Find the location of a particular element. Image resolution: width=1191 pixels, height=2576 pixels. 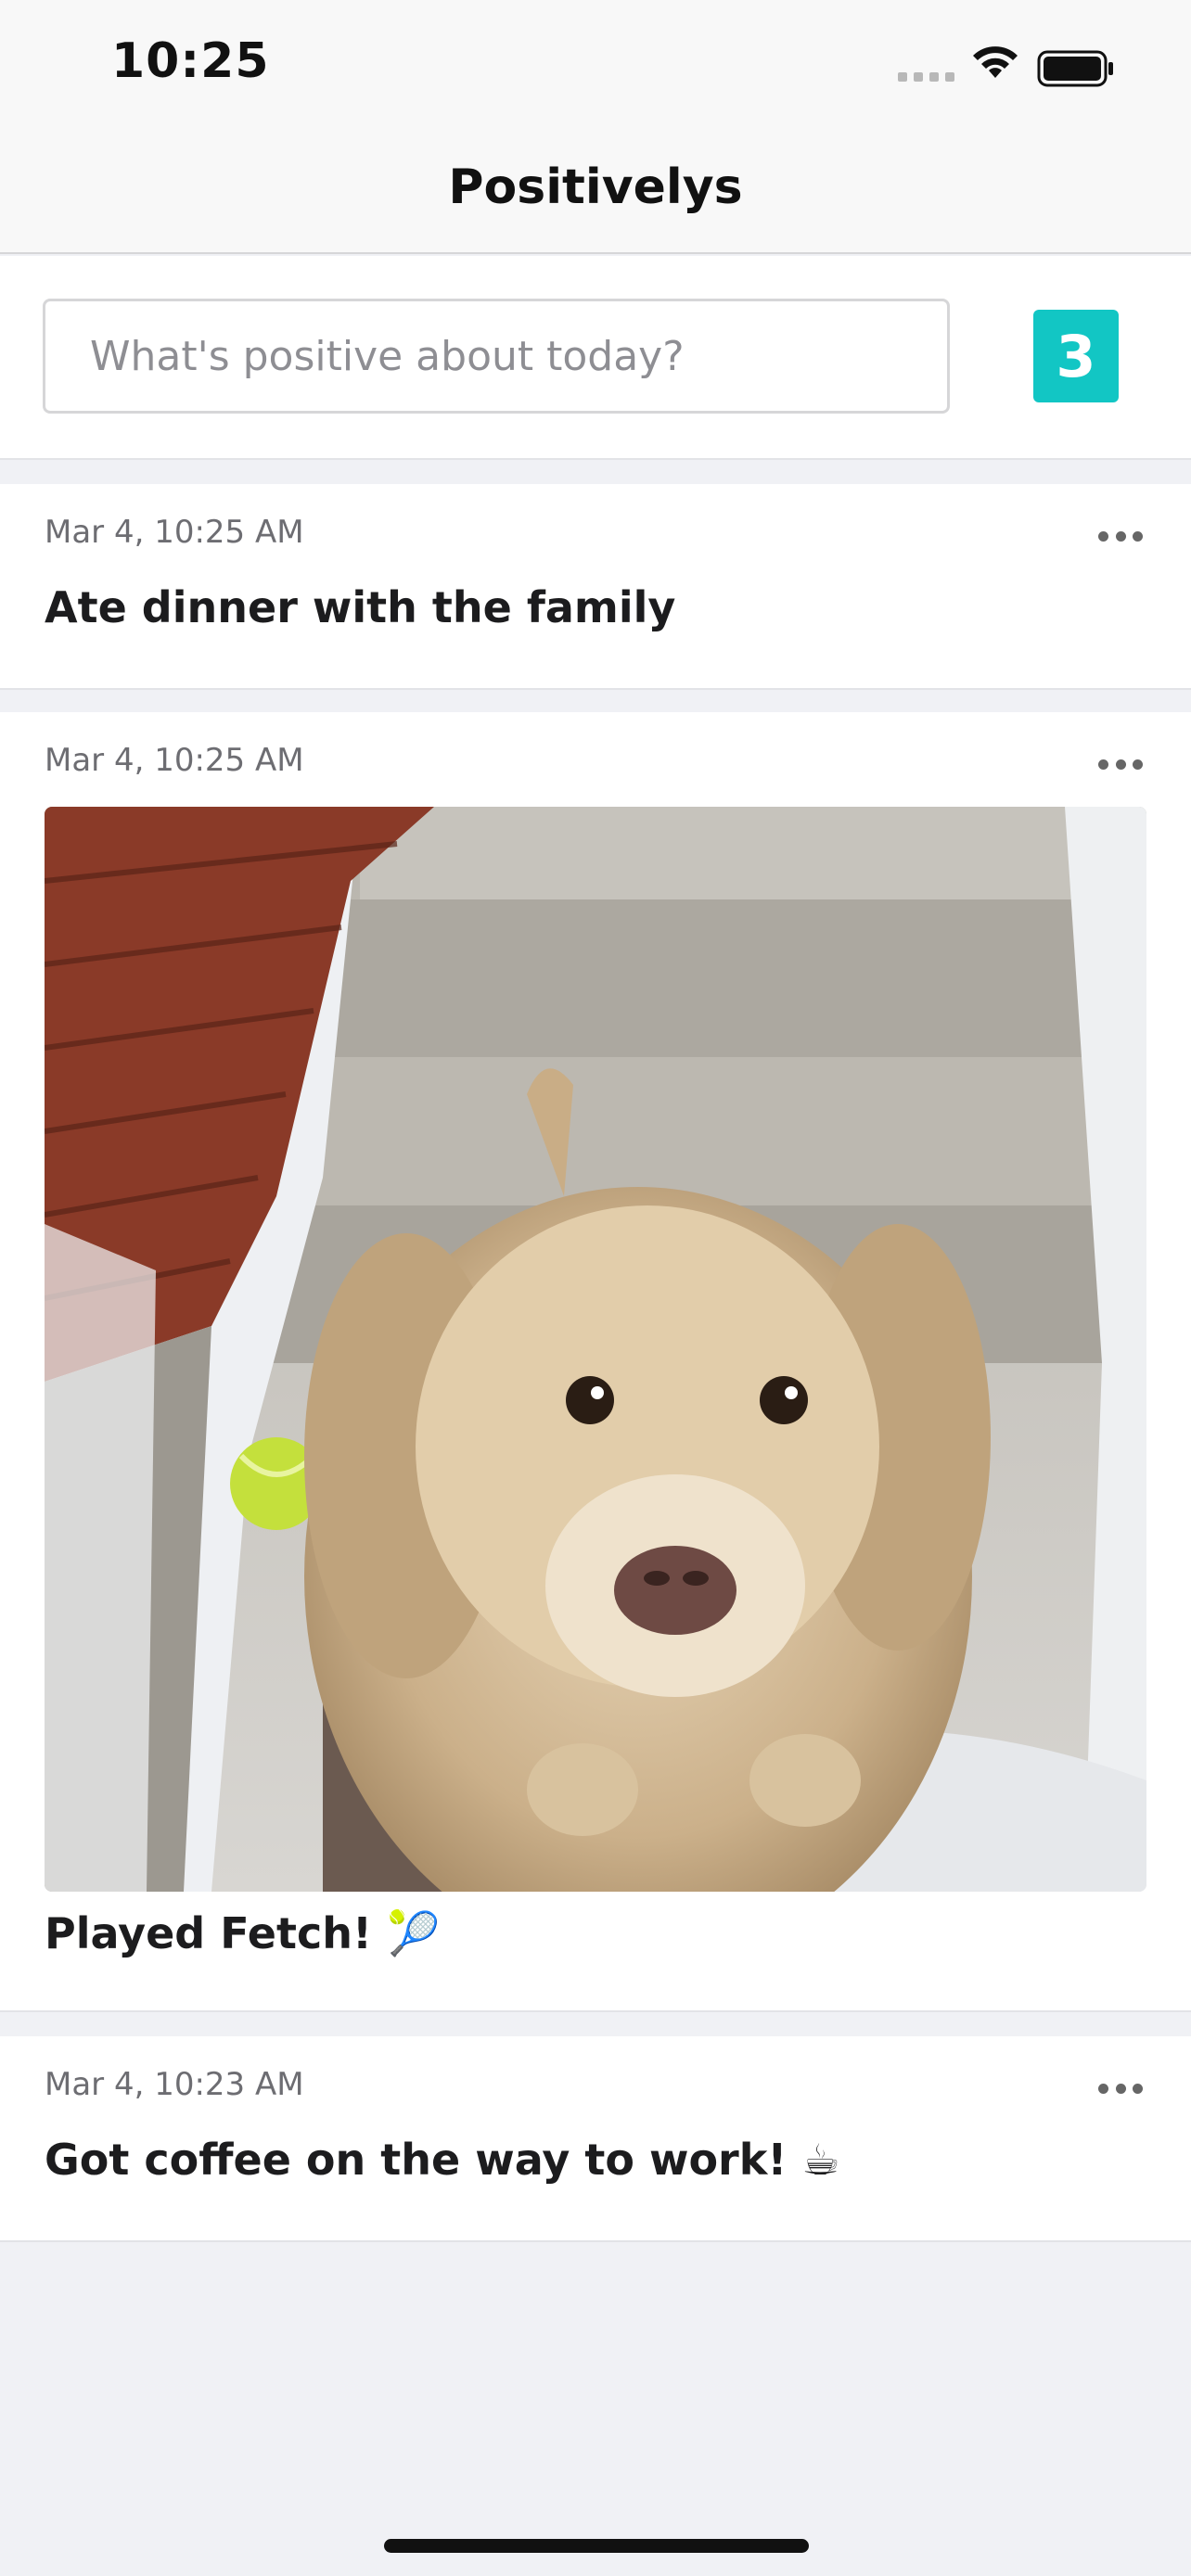

entry-timestamp: Mar 4, 10:23 AM is located at coordinates (174, 2084).